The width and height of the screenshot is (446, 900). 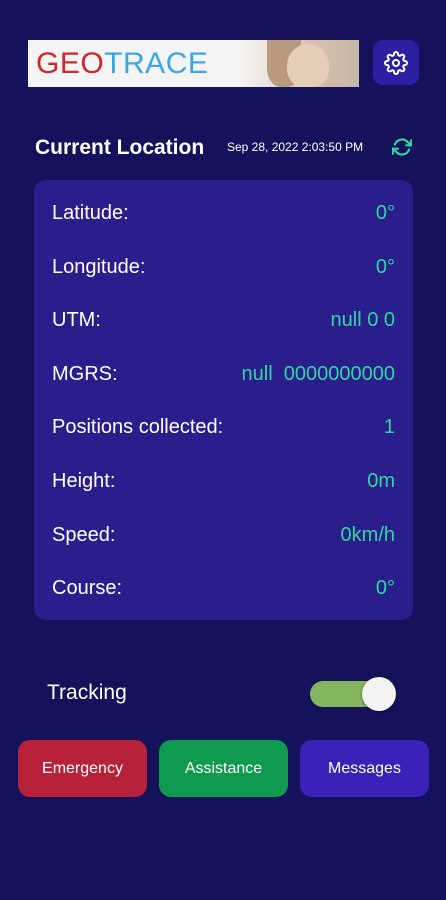 What do you see at coordinates (367, 534) in the screenshot?
I see `speed-value: 0km/h` at bounding box center [367, 534].